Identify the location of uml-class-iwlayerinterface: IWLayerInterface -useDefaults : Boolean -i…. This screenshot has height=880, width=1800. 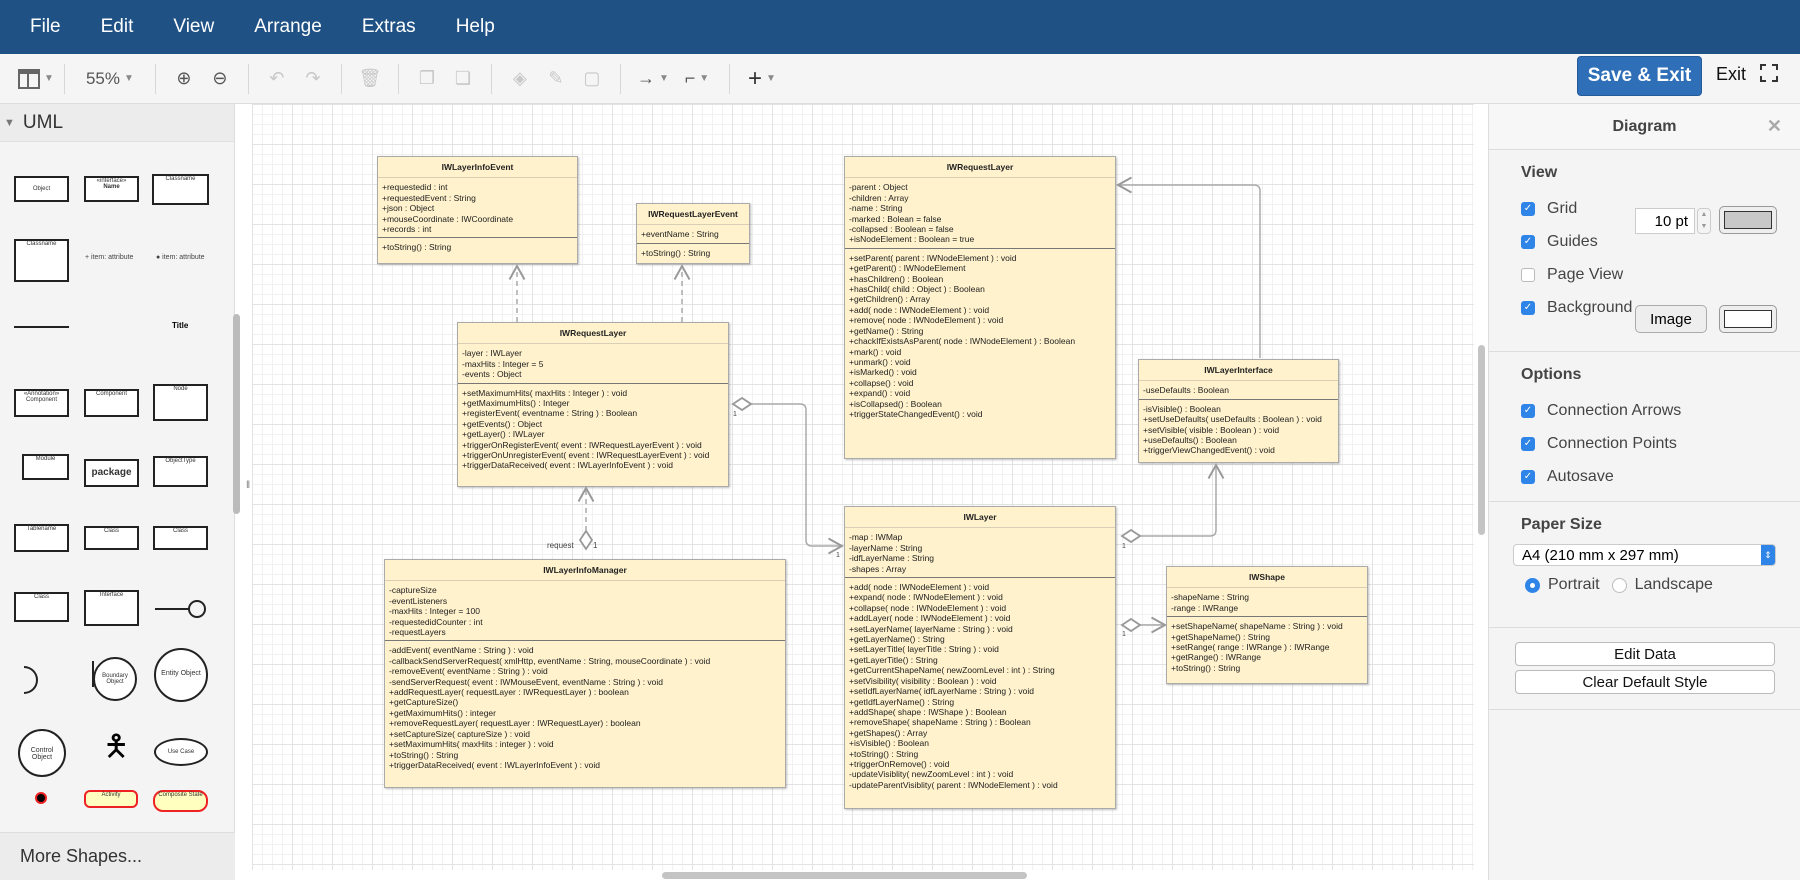
(1238, 411).